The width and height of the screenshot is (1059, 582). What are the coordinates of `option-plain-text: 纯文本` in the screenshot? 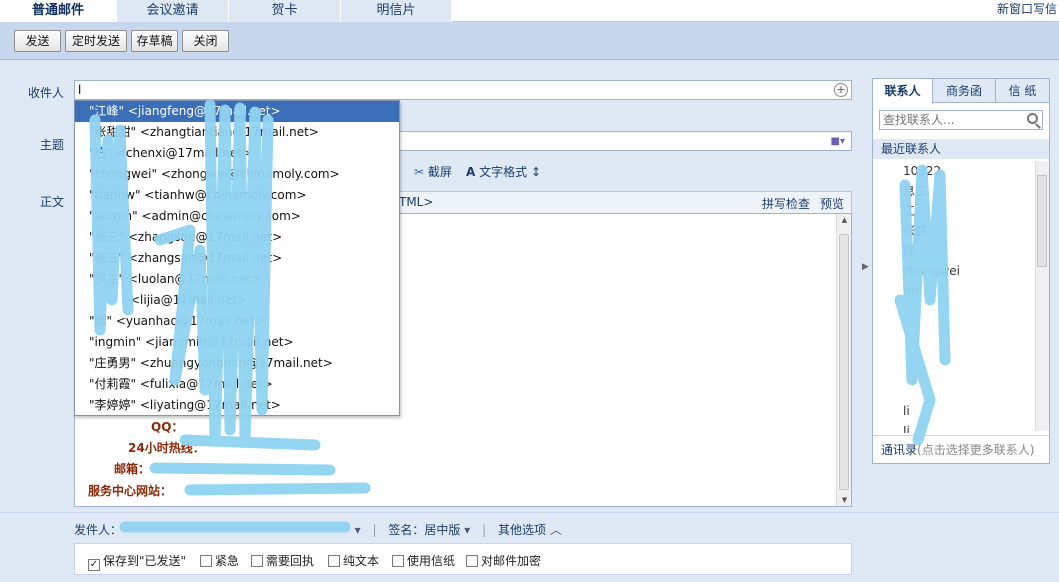 It's located at (353, 560).